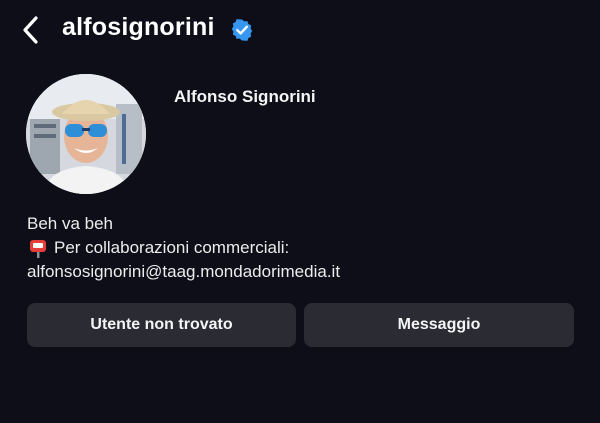 The image size is (600, 423). Describe the element at coordinates (161, 325) in the screenshot. I see `user-not-found-button: Utente non trovato` at that location.